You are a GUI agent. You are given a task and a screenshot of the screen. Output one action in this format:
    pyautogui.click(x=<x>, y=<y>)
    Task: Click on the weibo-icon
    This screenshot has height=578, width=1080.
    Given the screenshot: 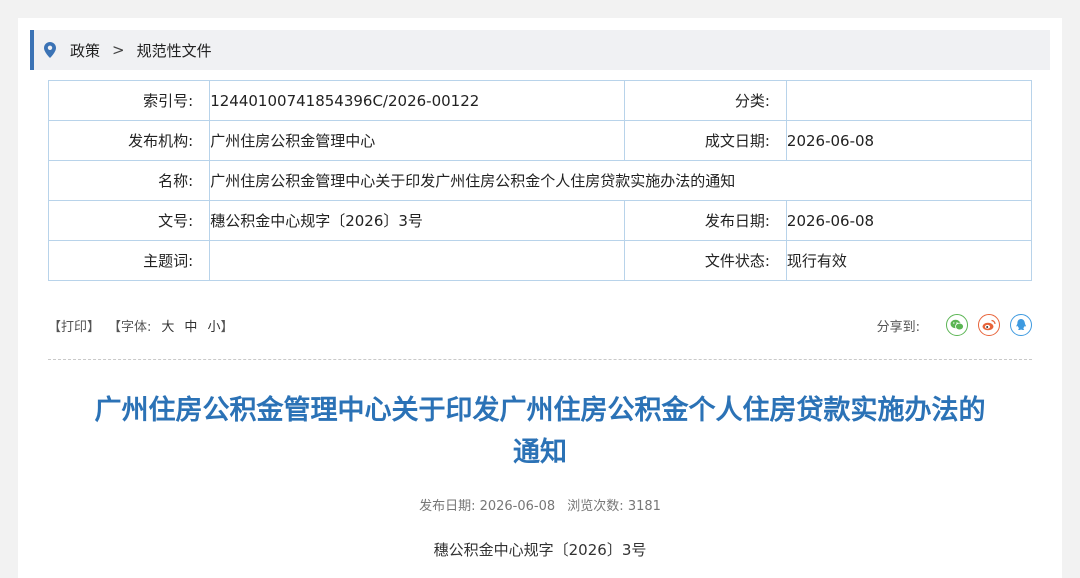 What is the action you would take?
    pyautogui.click(x=989, y=325)
    